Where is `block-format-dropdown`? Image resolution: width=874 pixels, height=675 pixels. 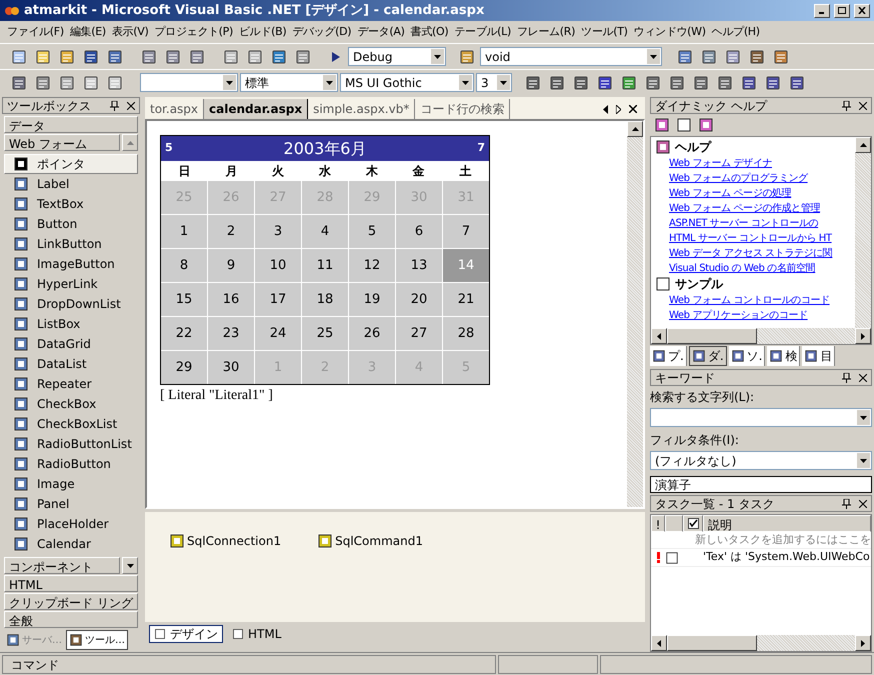
block-format-dropdown is located at coordinates (189, 82).